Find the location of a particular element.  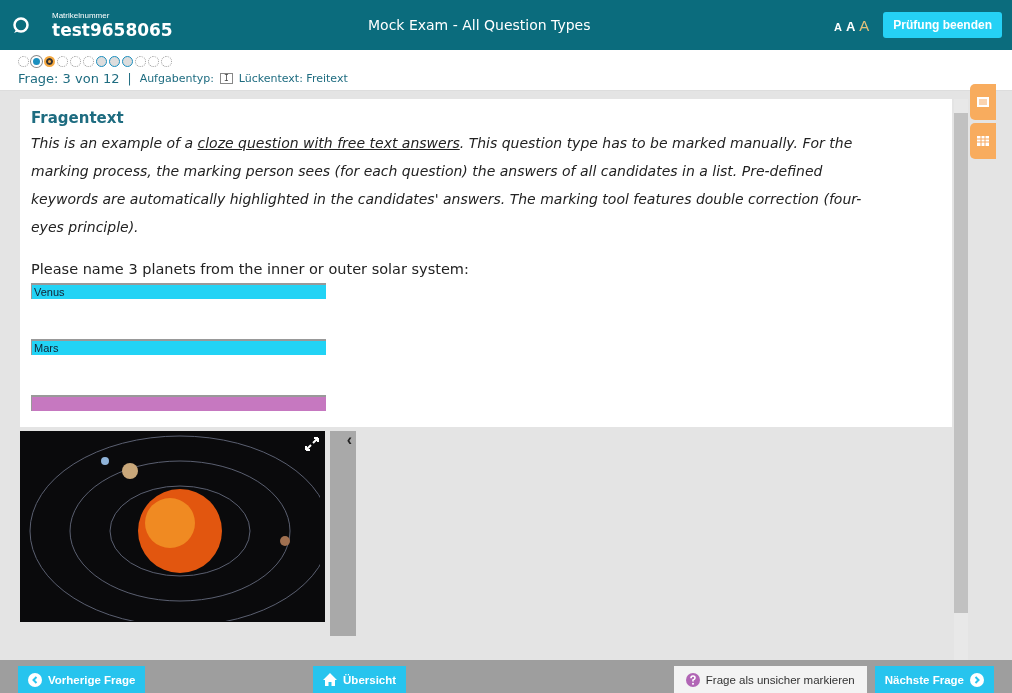

logo-icon is located at coordinates (21, 25).